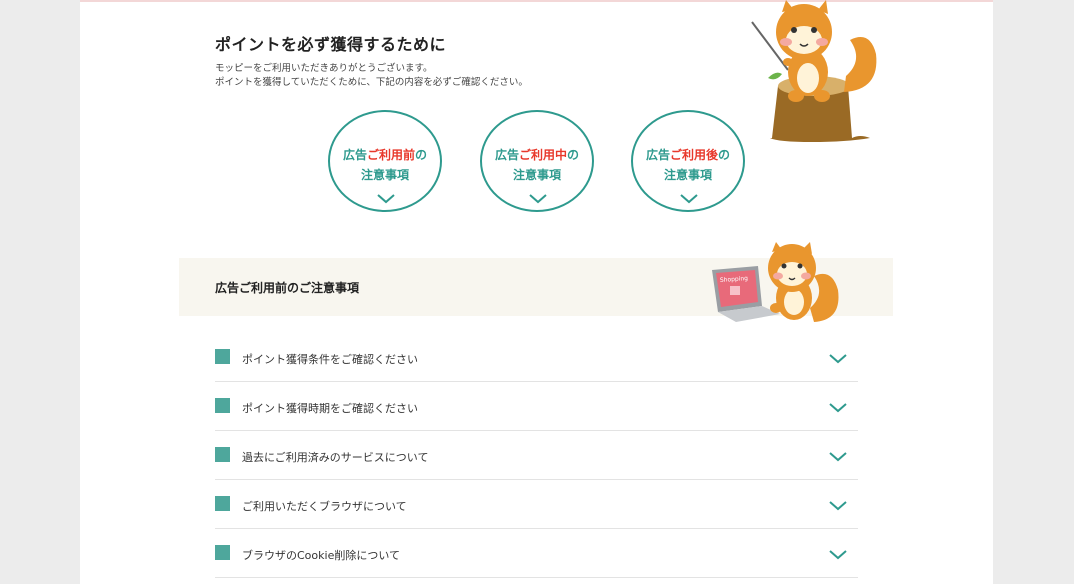 Image resolution: width=1074 pixels, height=584 pixels. Describe the element at coordinates (542, 155) in the screenshot. I see `circle-during-use-highlight: ご利用中` at that location.